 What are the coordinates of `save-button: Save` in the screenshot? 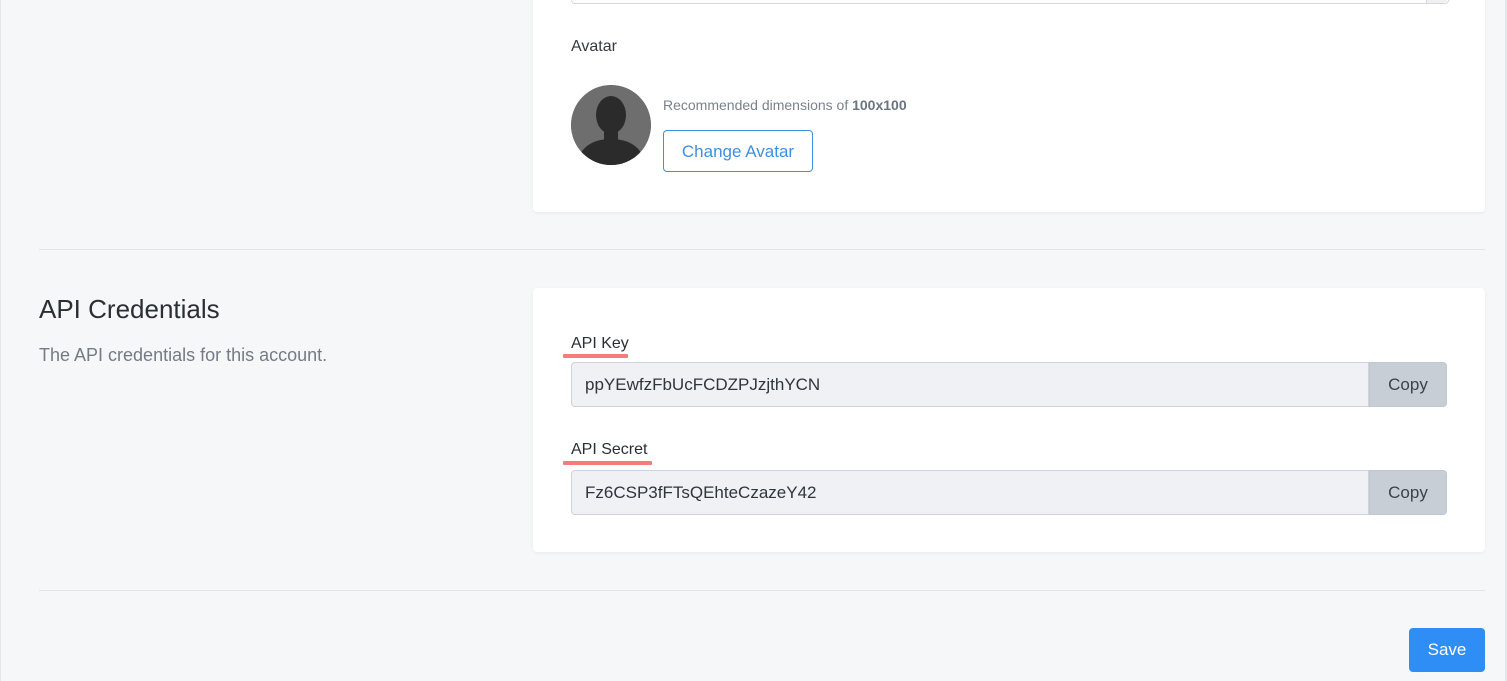 It's located at (1447, 650).